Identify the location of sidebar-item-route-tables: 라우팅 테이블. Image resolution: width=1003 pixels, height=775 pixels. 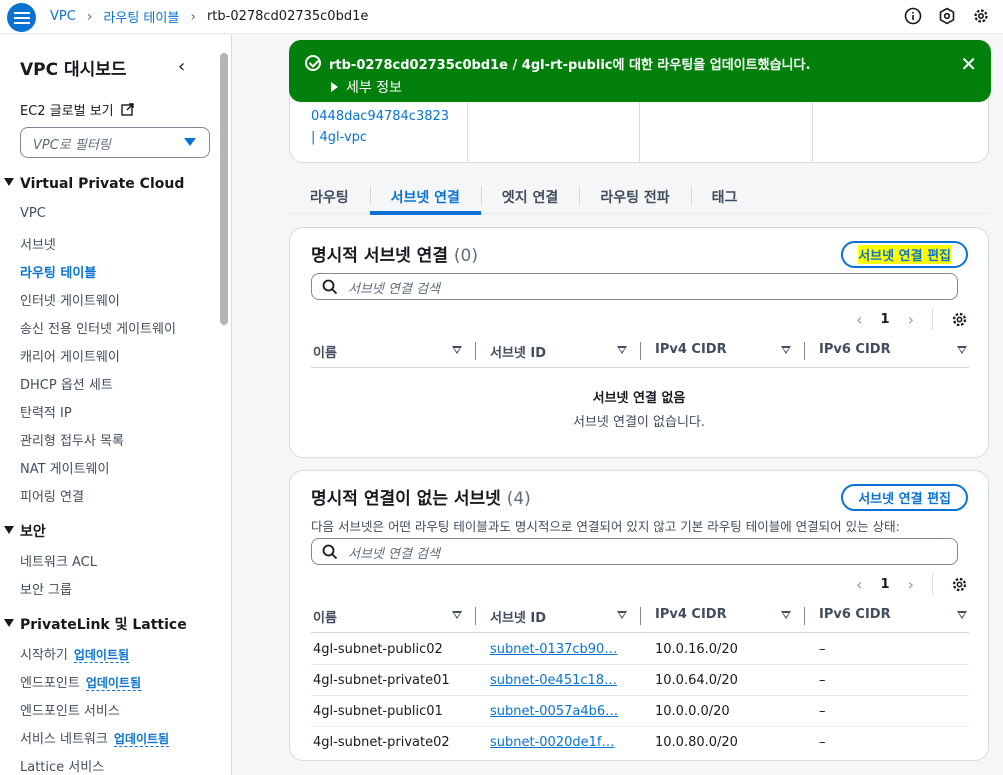
(58, 271).